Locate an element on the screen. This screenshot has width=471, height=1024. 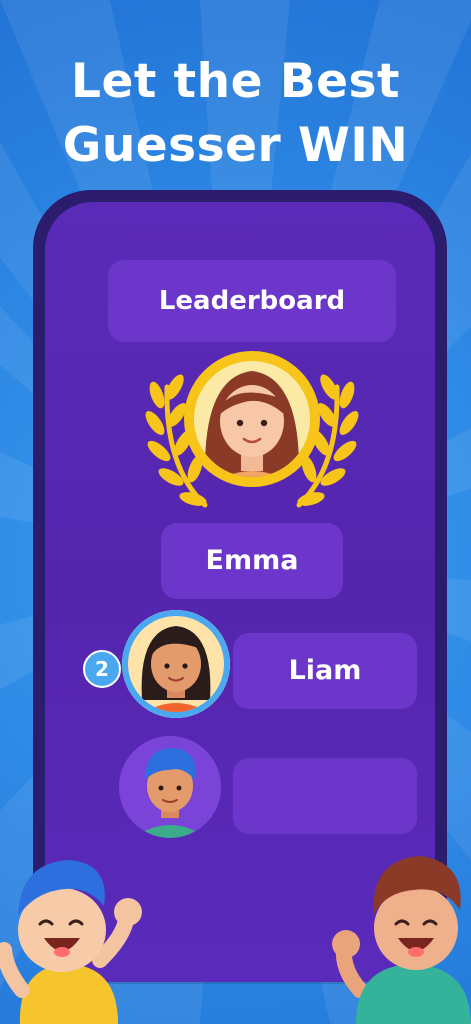
headline-line-1: Let the Best is located at coordinates (235, 81).